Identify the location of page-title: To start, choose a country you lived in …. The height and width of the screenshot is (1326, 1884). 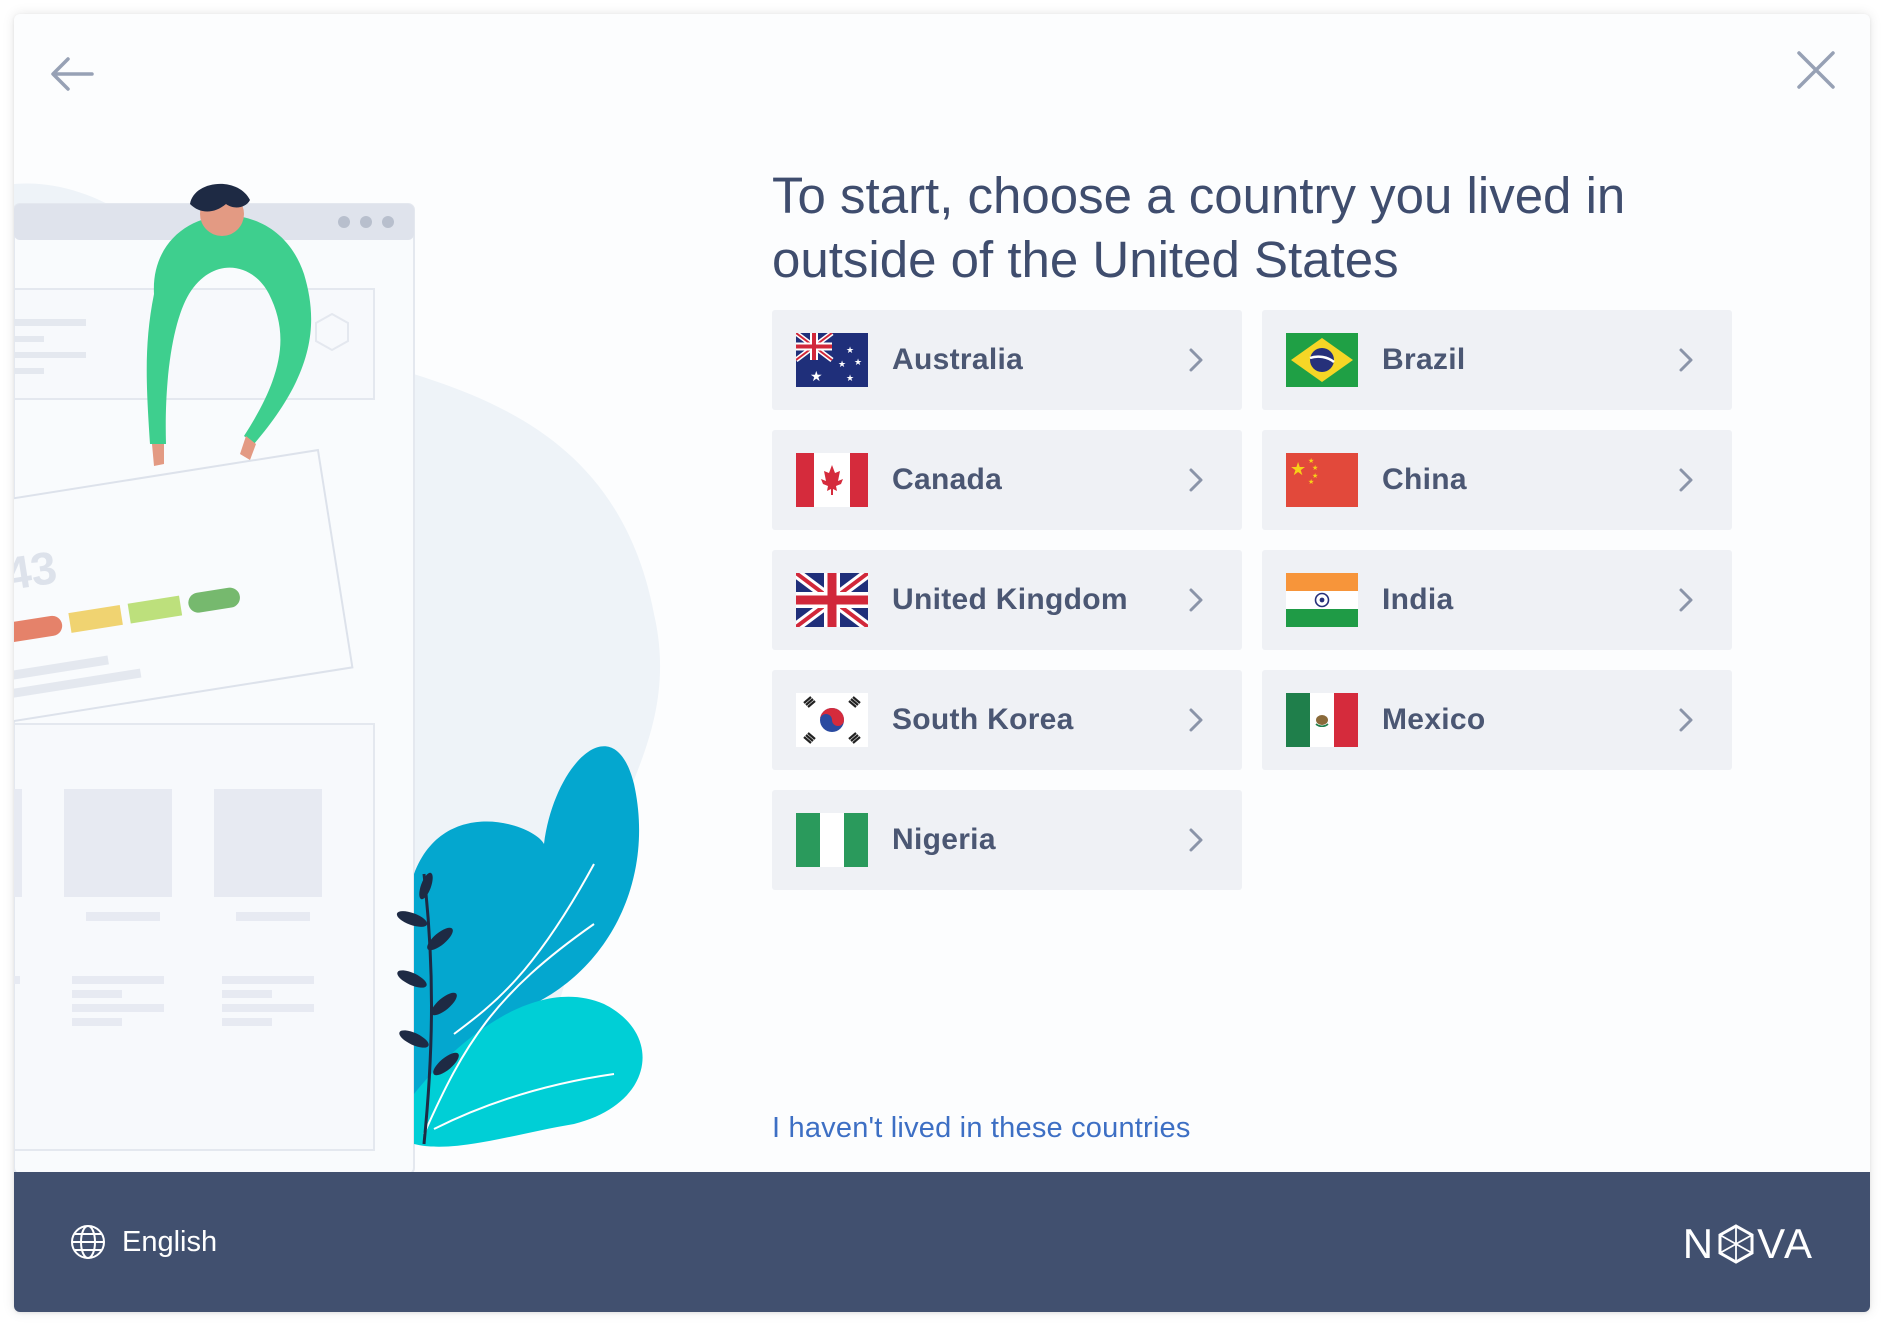
(1199, 227).